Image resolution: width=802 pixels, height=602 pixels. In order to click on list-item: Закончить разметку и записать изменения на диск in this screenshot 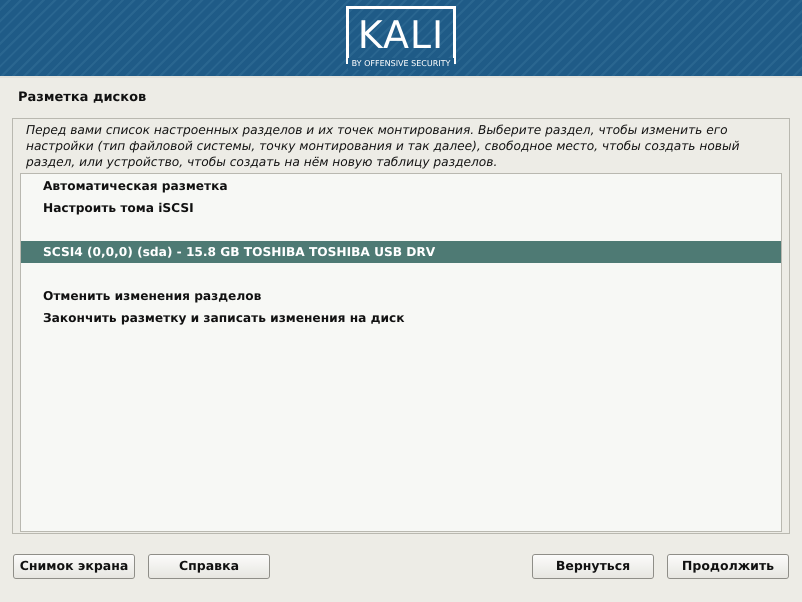, I will do `click(401, 318)`.